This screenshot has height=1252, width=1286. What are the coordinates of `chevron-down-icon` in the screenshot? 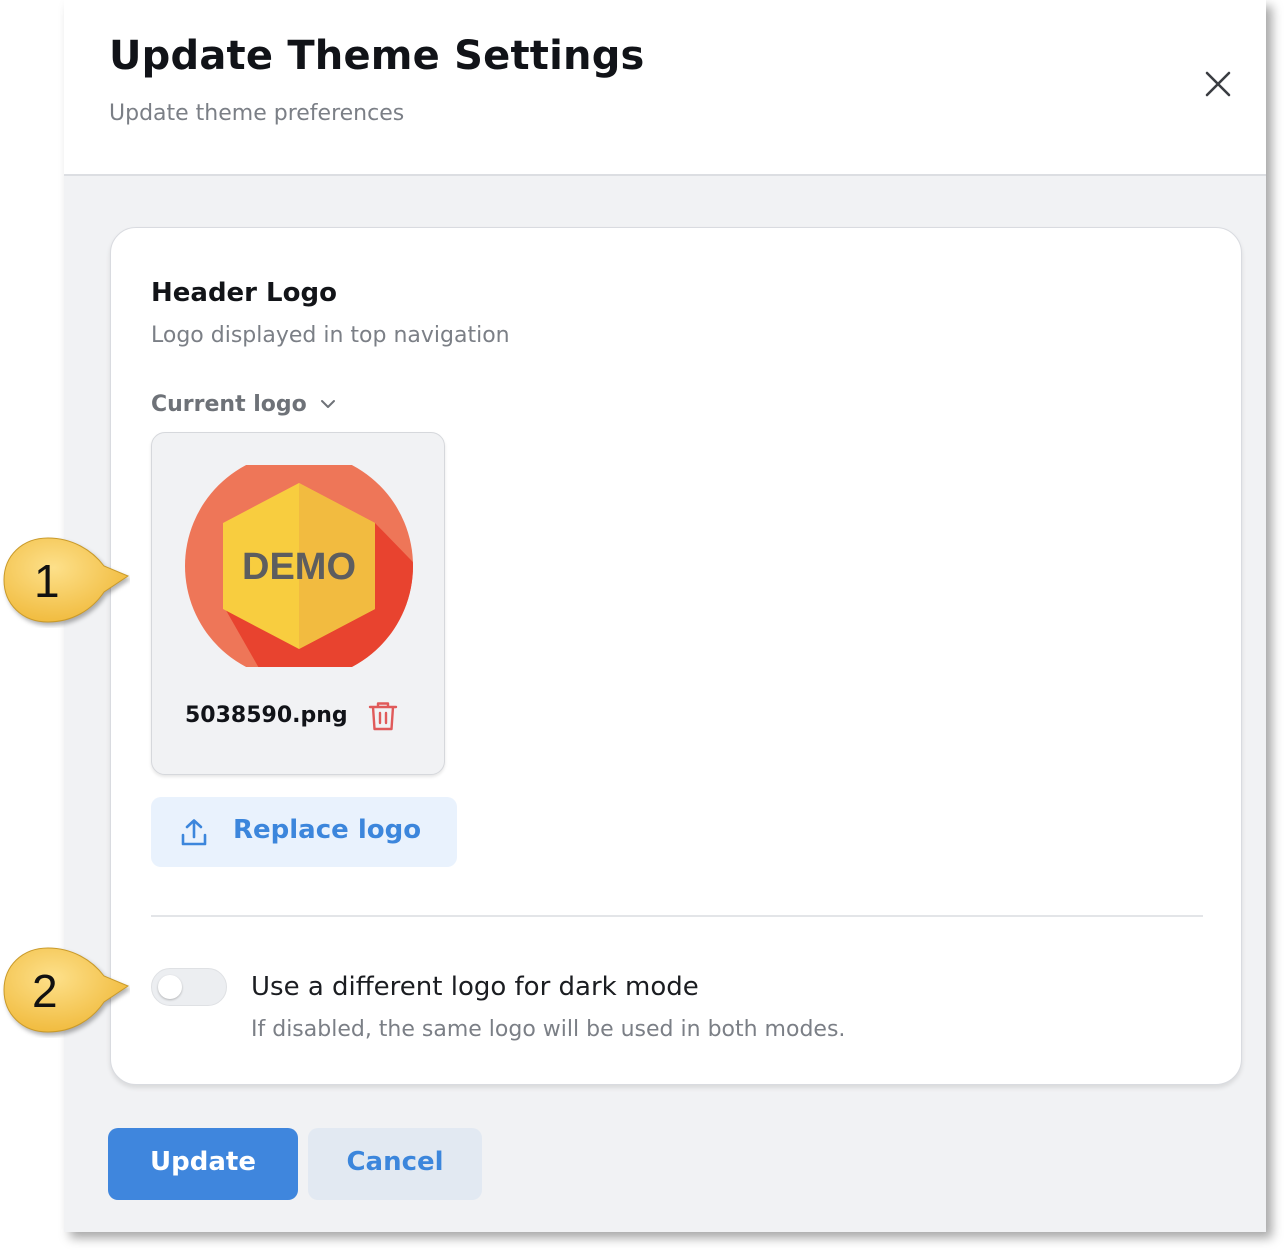 It's located at (327, 404).